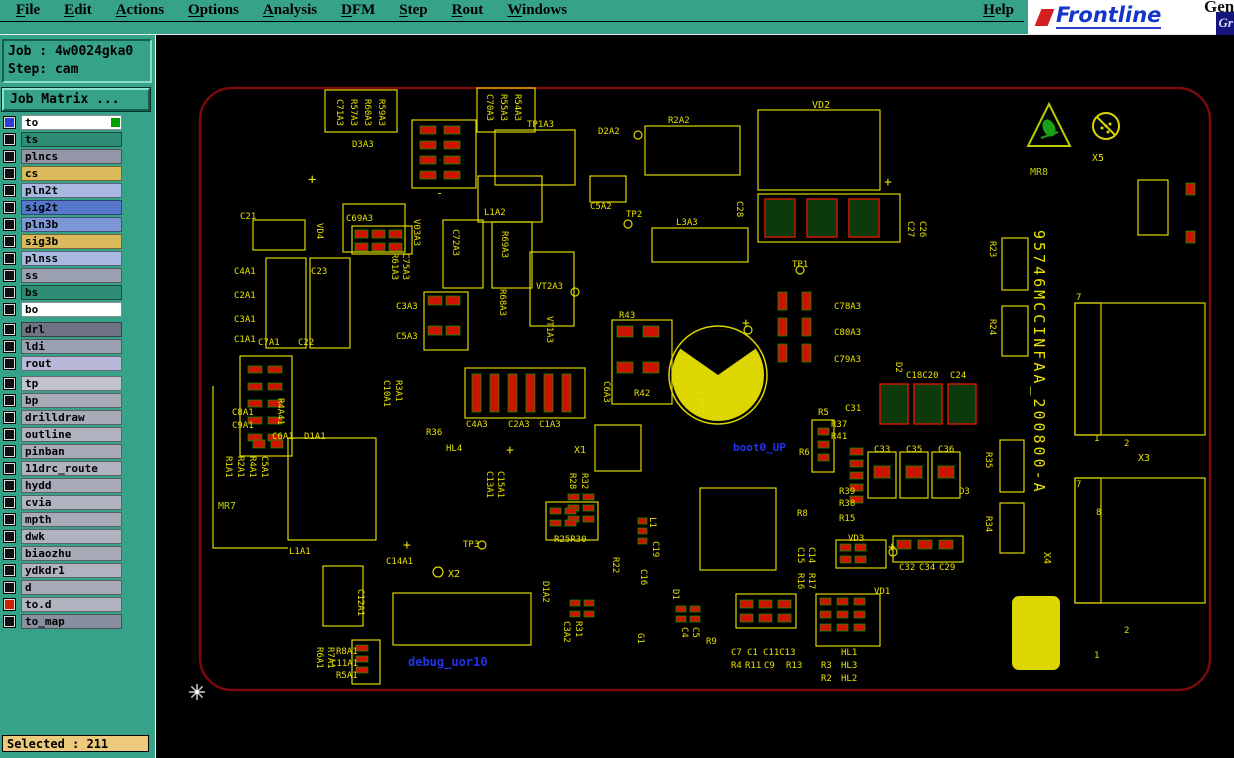 The image size is (1234, 758). I want to click on layer-name-label: bo, so click(71, 309).